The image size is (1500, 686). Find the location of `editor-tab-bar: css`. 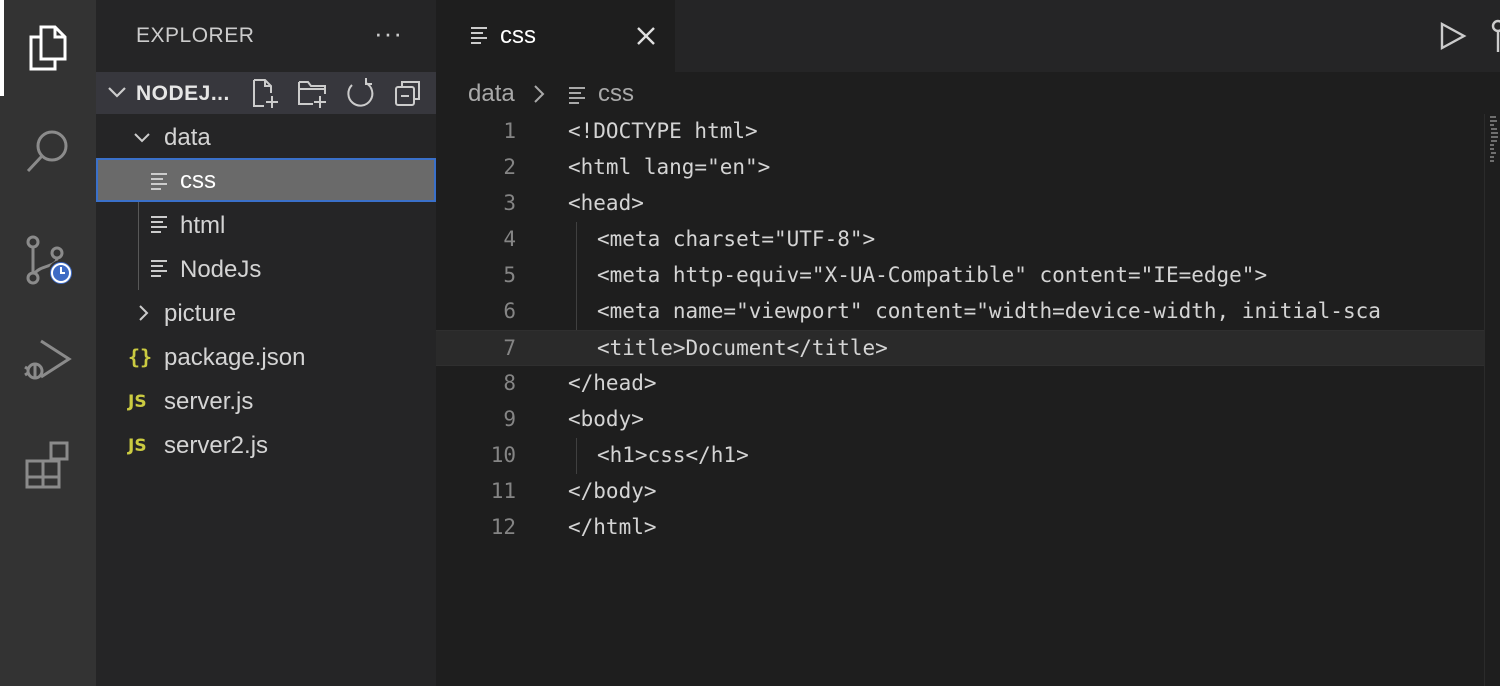

editor-tab-bar: css is located at coordinates (968, 36).